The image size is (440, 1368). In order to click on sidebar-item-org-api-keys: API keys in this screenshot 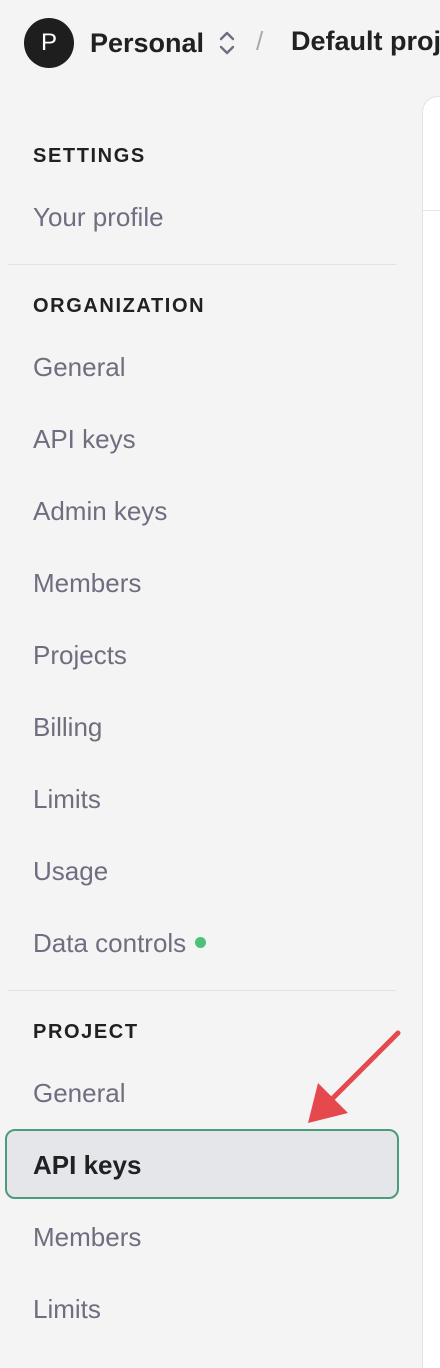, I will do `click(84, 439)`.